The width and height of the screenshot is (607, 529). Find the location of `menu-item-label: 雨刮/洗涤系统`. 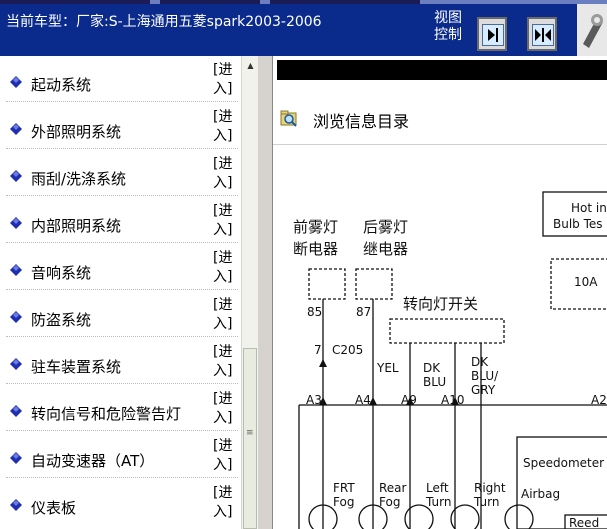

menu-item-label: 雨刮/洗涤系统 is located at coordinates (79, 179).